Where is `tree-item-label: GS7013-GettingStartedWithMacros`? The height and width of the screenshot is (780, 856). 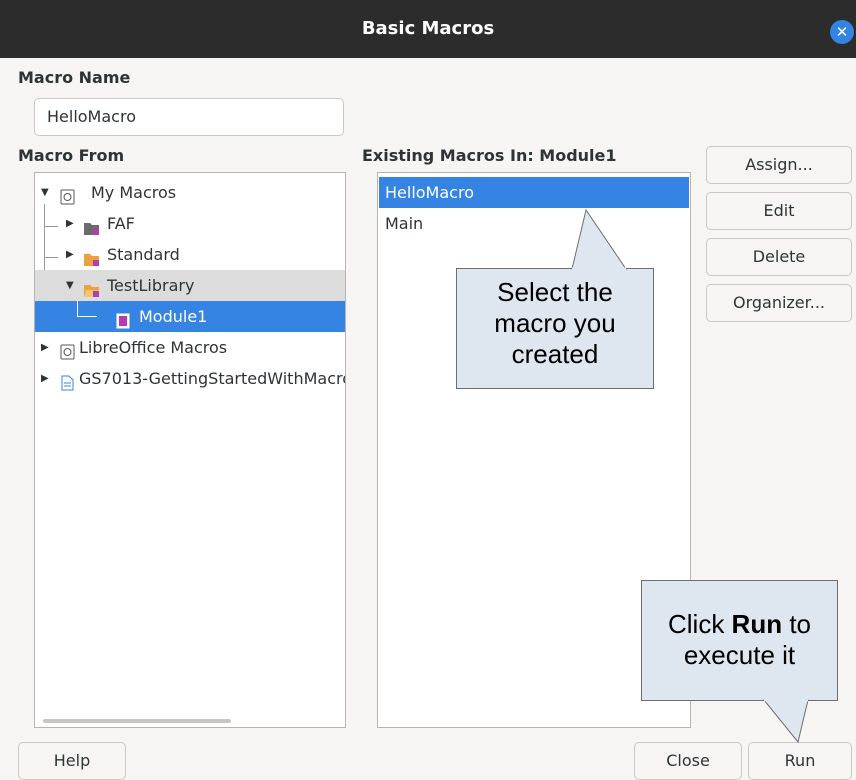 tree-item-label: GS7013-GettingStartedWithMacros is located at coordinates (212, 378).